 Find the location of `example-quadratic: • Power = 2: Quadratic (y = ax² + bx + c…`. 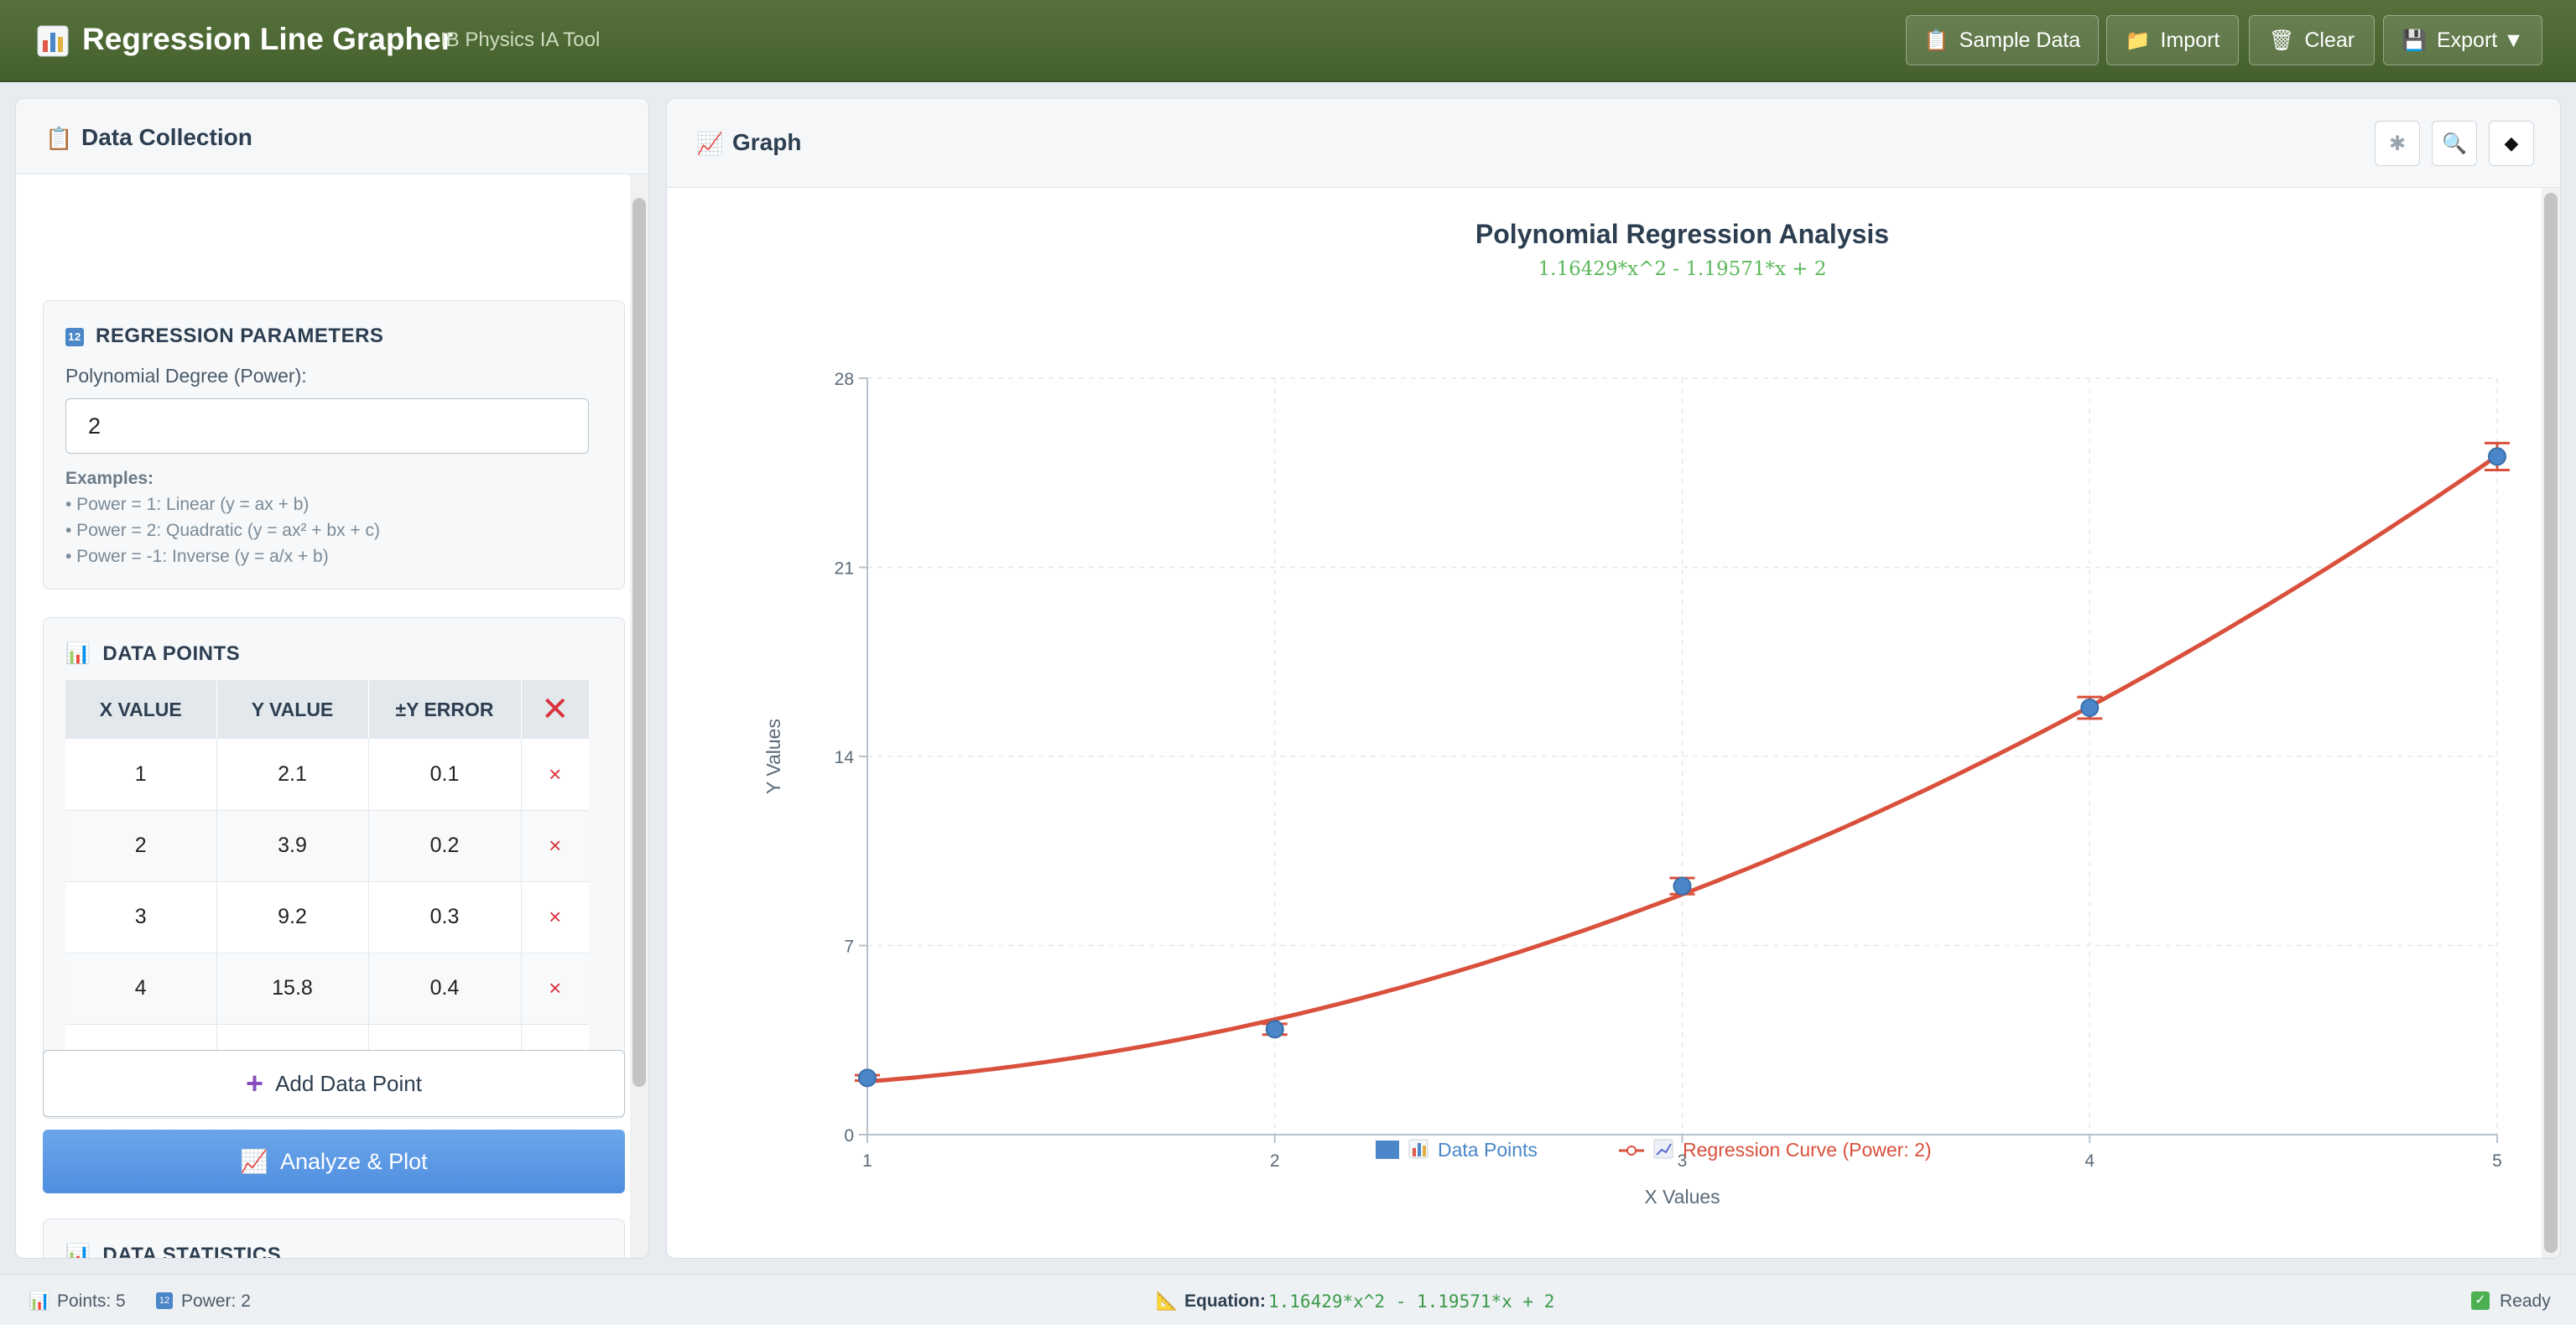

example-quadratic: • Power = 2: Quadratic (y = ax² + bx + c… is located at coordinates (223, 530).